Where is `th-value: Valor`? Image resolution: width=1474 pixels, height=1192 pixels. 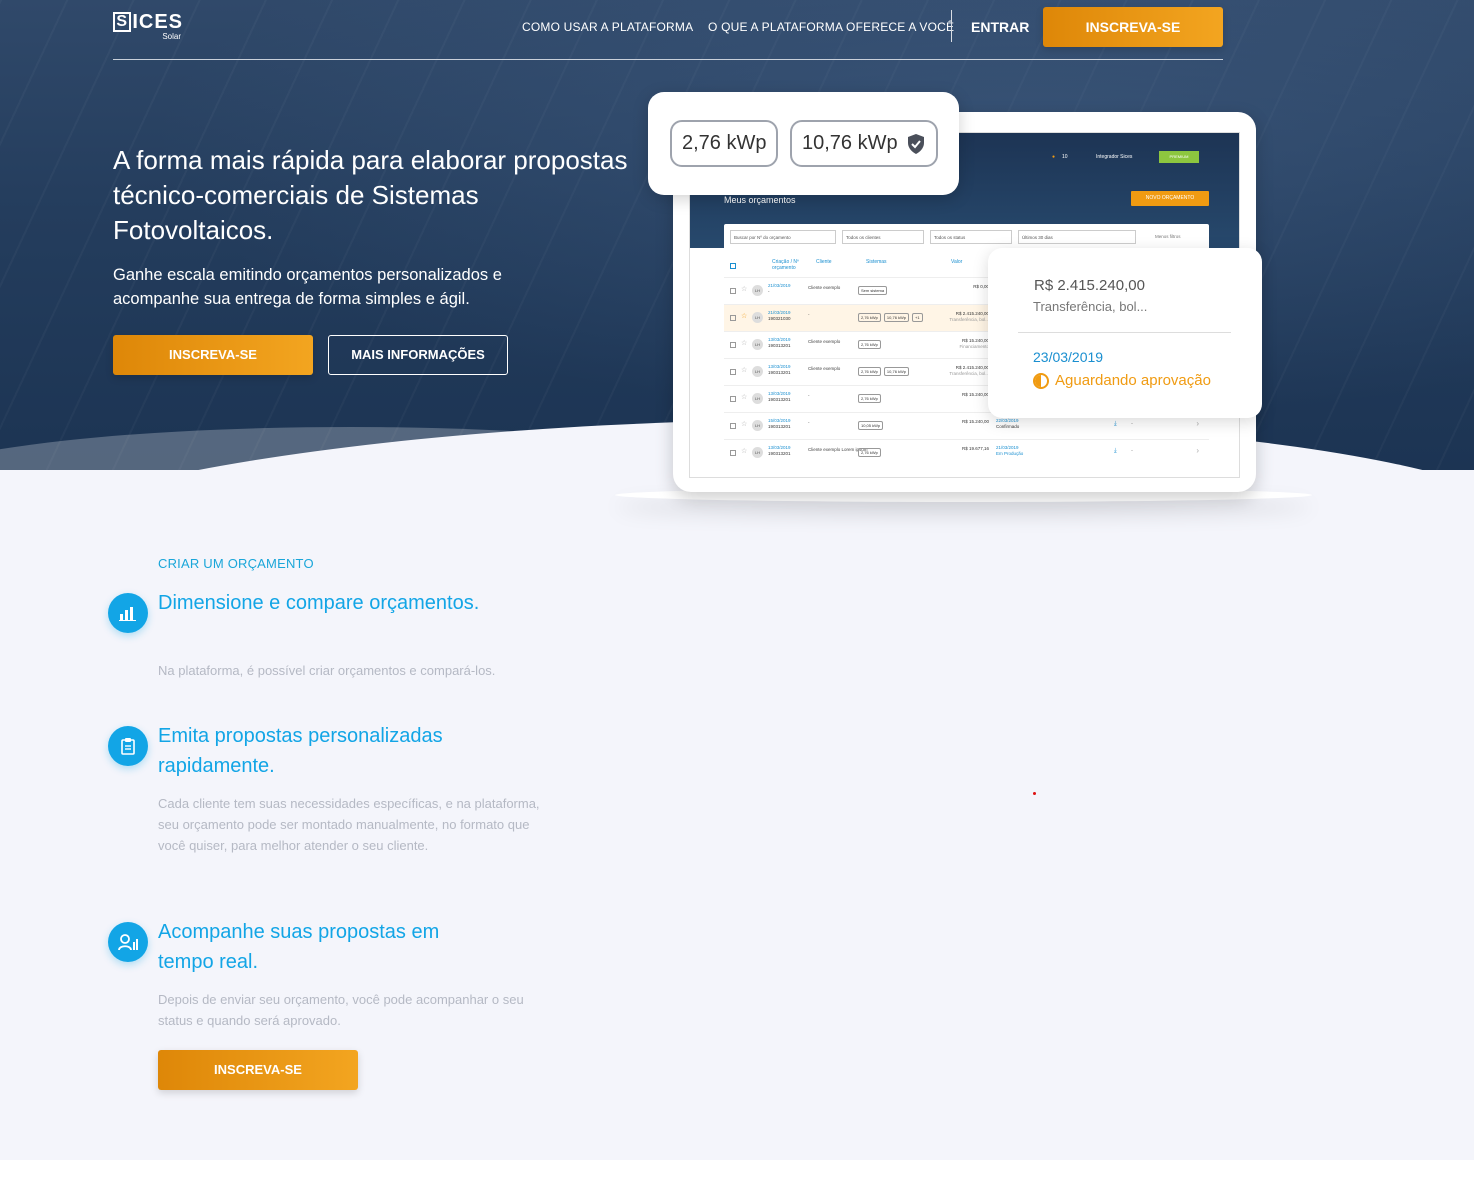
th-value: Valor is located at coordinates (957, 262).